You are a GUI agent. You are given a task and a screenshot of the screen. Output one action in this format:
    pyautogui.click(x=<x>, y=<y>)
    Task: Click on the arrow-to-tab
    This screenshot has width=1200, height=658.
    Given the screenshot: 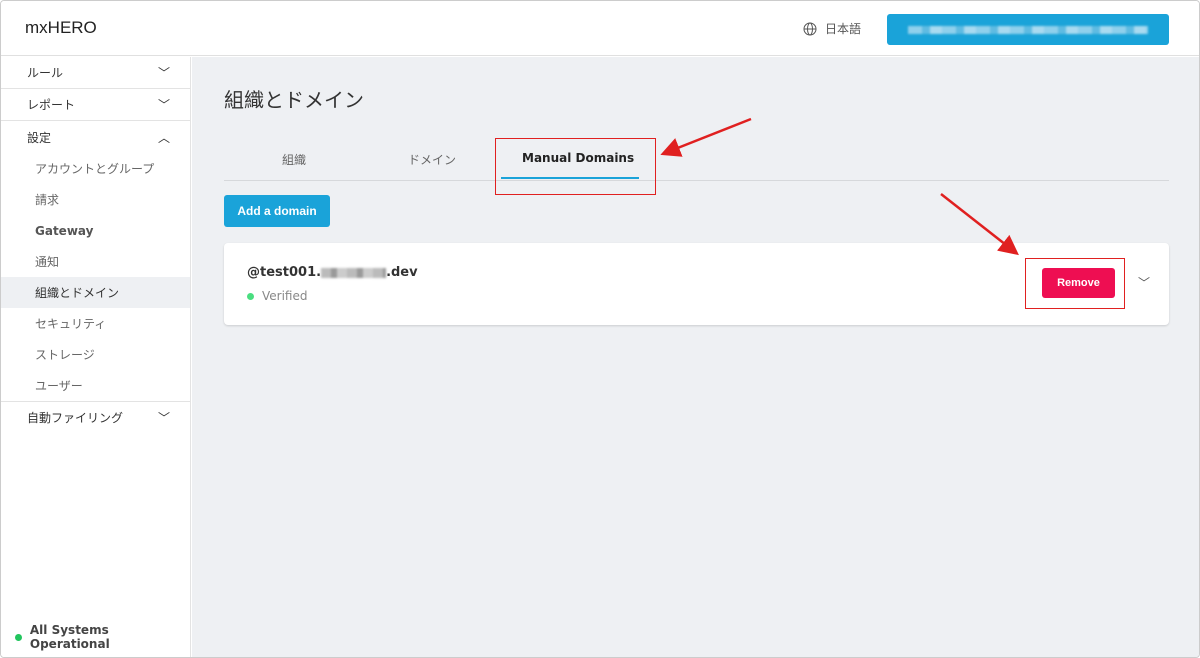 What is the action you would take?
    pyautogui.click(x=706, y=137)
    